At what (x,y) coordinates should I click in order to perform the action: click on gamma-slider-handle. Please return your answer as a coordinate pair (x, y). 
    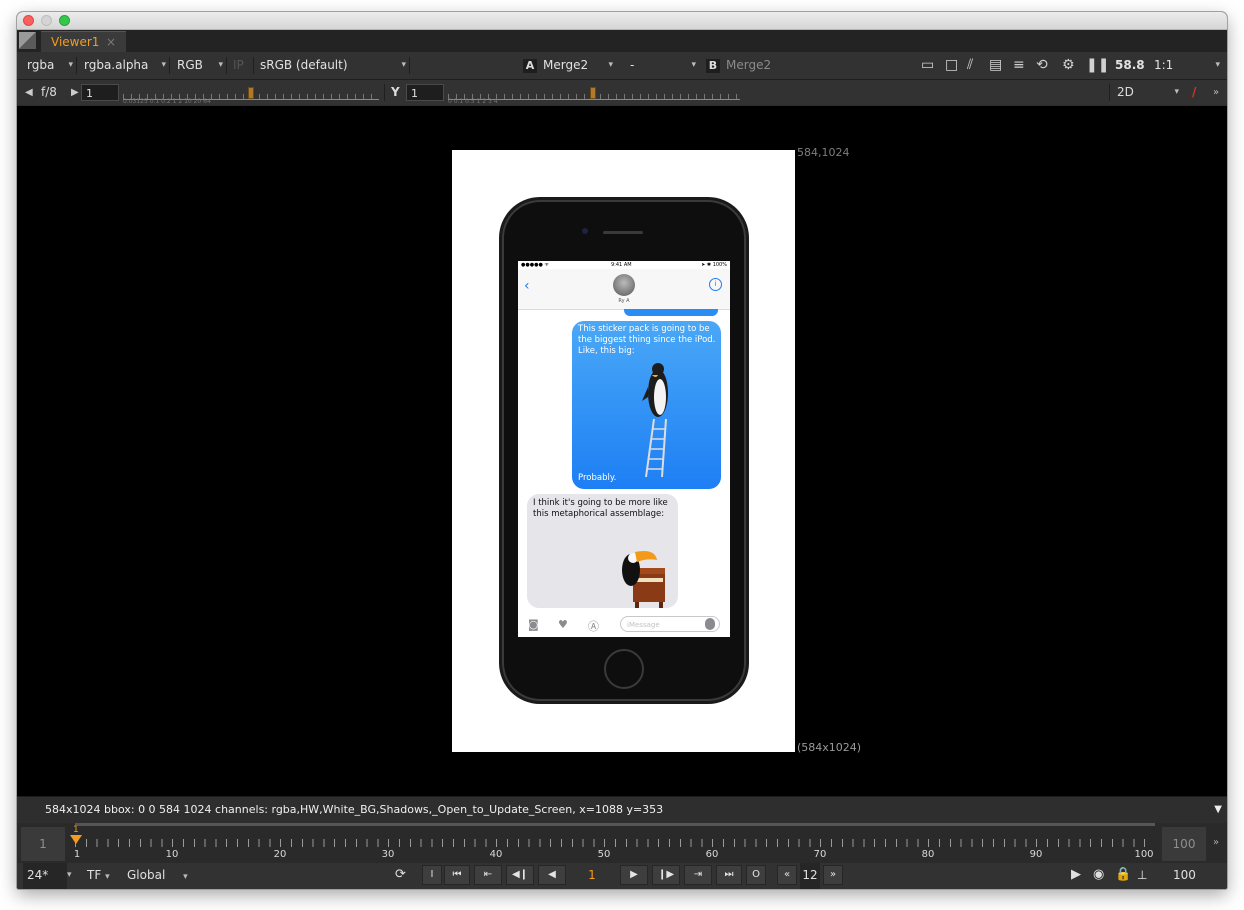
    Looking at the image, I should click on (593, 93).